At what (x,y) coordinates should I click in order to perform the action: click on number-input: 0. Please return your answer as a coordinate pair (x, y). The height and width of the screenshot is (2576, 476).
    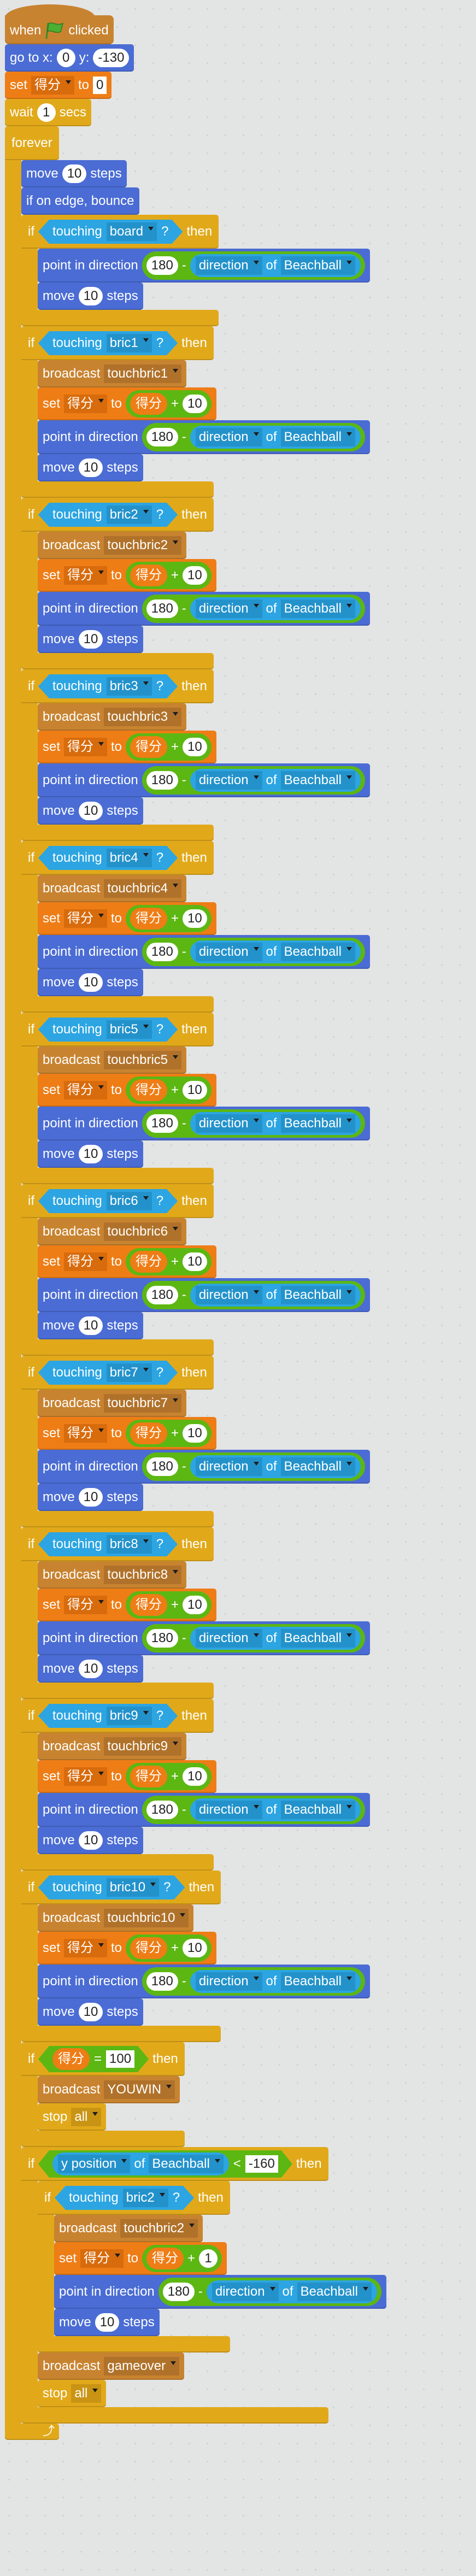
    Looking at the image, I should click on (65, 58).